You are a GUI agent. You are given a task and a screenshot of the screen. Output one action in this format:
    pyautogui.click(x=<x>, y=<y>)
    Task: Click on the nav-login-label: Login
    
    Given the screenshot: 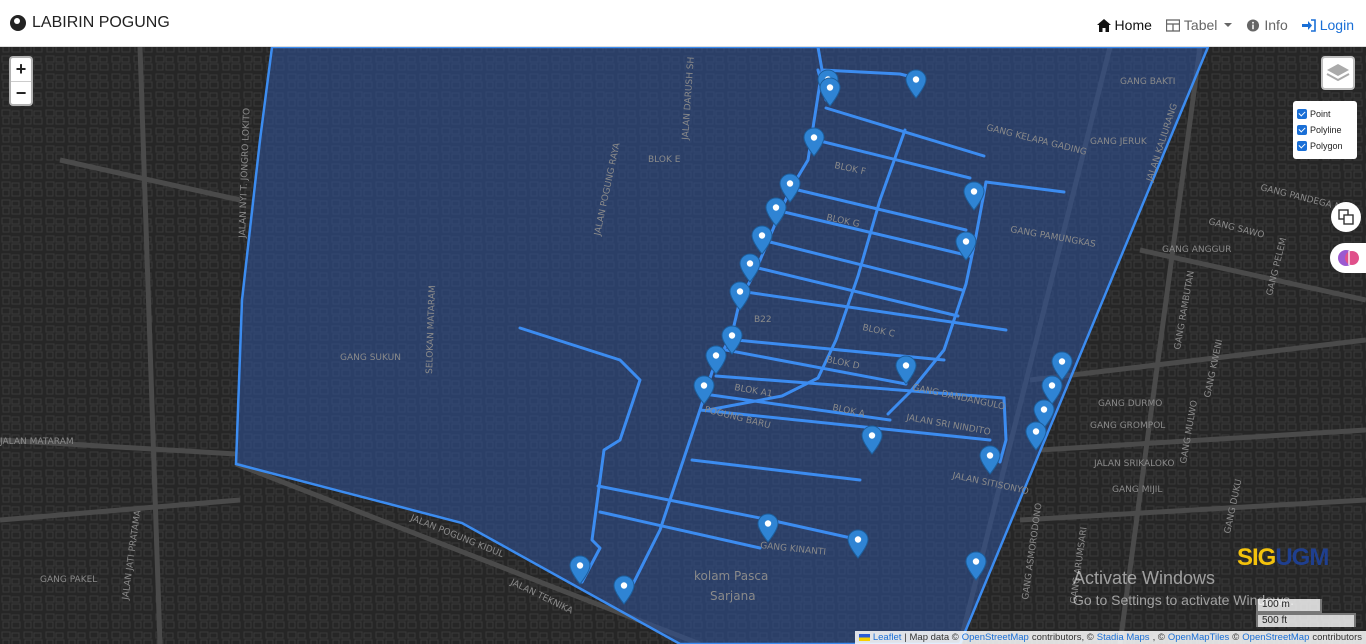 What is the action you would take?
    pyautogui.click(x=1336, y=25)
    